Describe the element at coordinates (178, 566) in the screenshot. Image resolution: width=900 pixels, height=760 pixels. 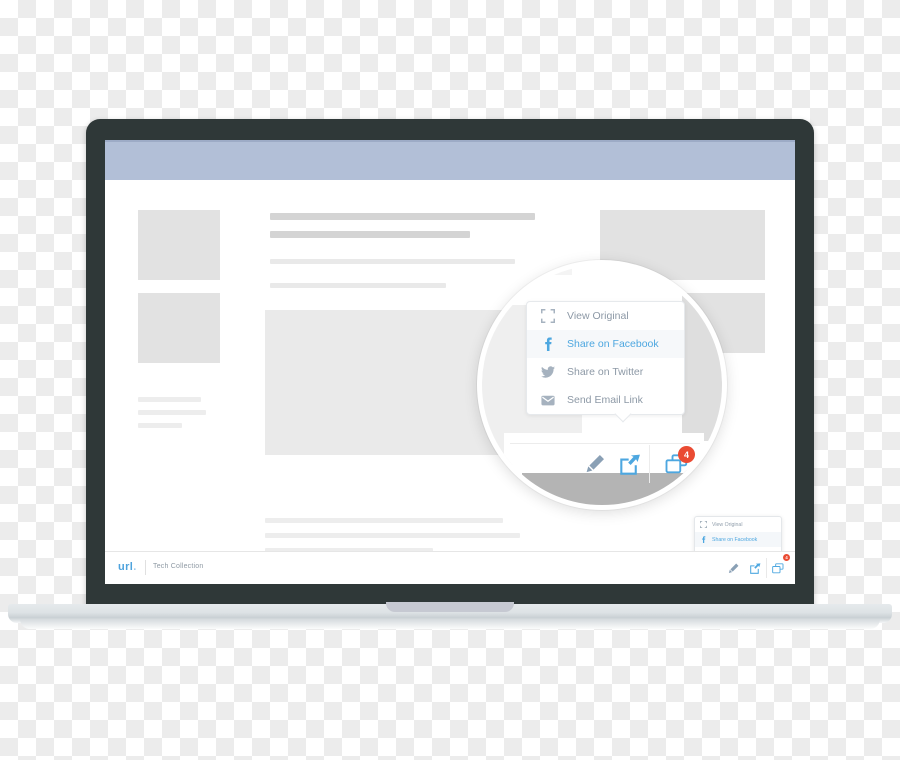
I see `collection-name: Tech Collection` at that location.